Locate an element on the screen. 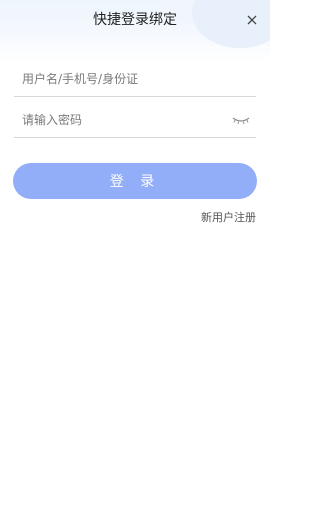  close-icon is located at coordinates (252, 20).